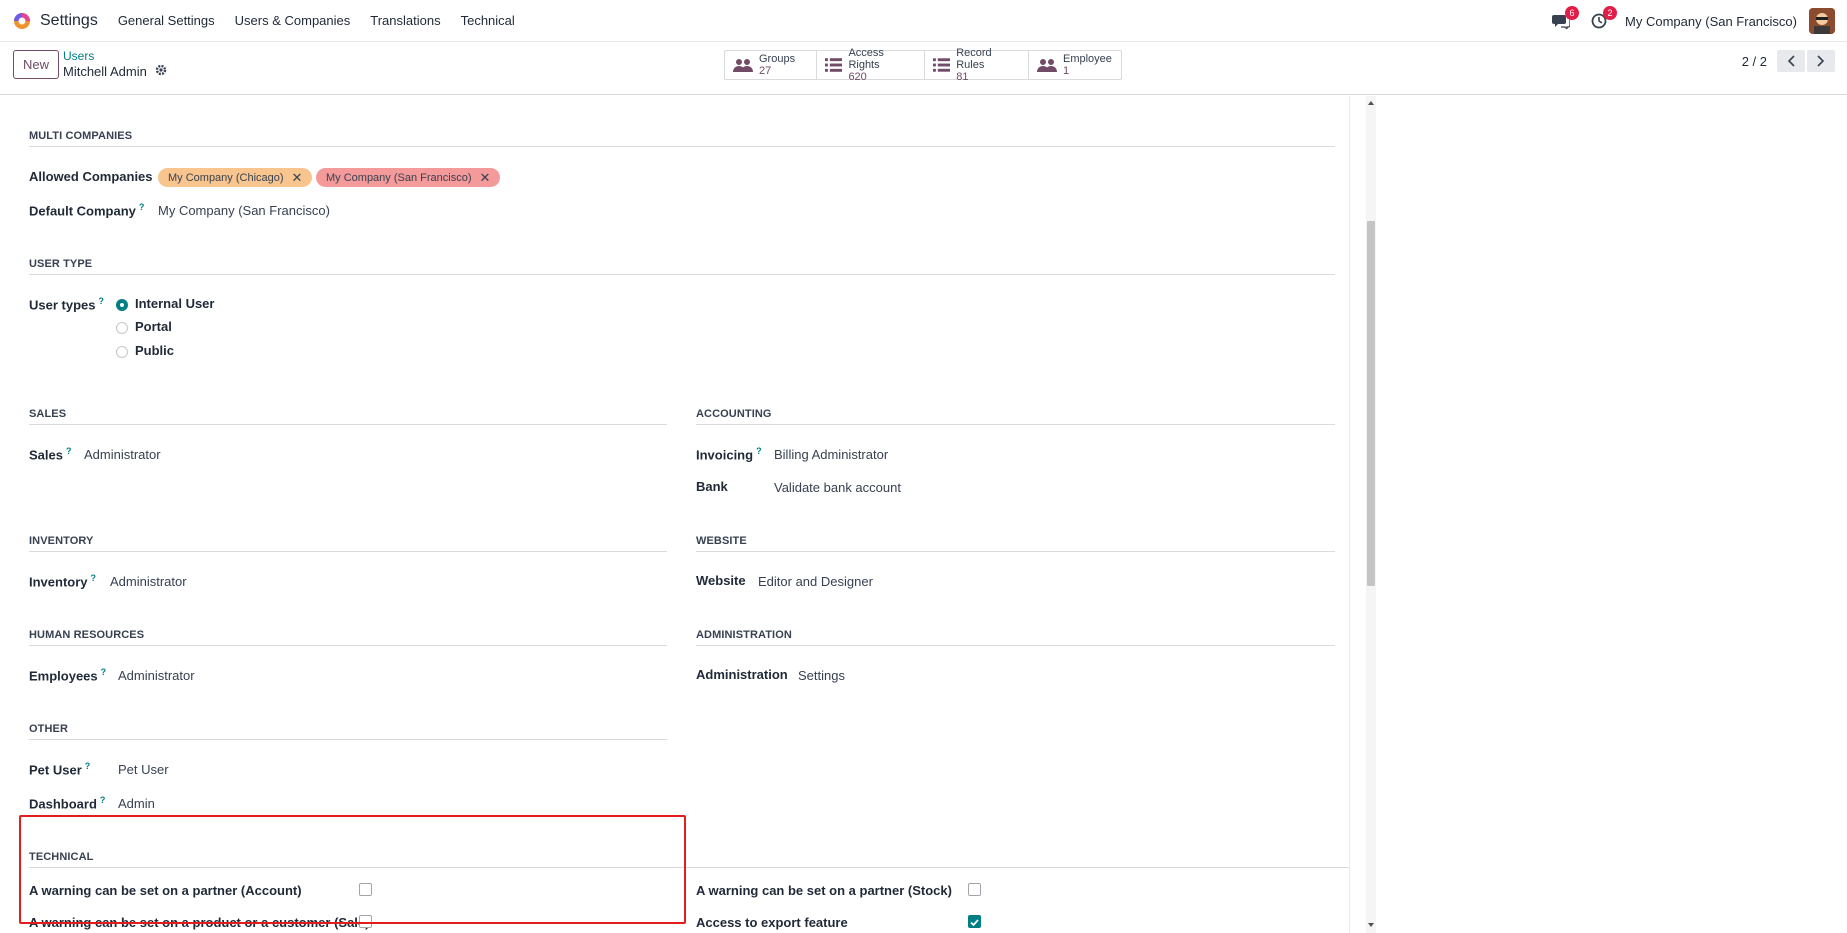 This screenshot has height=933, width=1847. What do you see at coordinates (293, 20) in the screenshot?
I see `menu-users-companies: Users & Companies` at bounding box center [293, 20].